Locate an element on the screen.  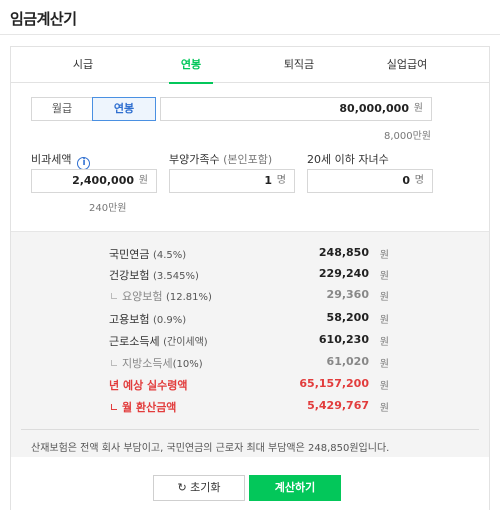
result-row-care: 요양보험 (12.81%) 29,360 원 is located at coordinates (249, 297).